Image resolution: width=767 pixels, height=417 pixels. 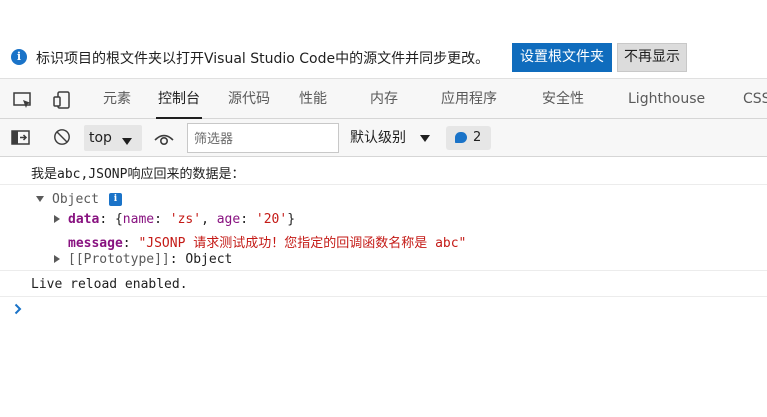 I want to click on tab-security: 安全性, so click(x=563, y=99).